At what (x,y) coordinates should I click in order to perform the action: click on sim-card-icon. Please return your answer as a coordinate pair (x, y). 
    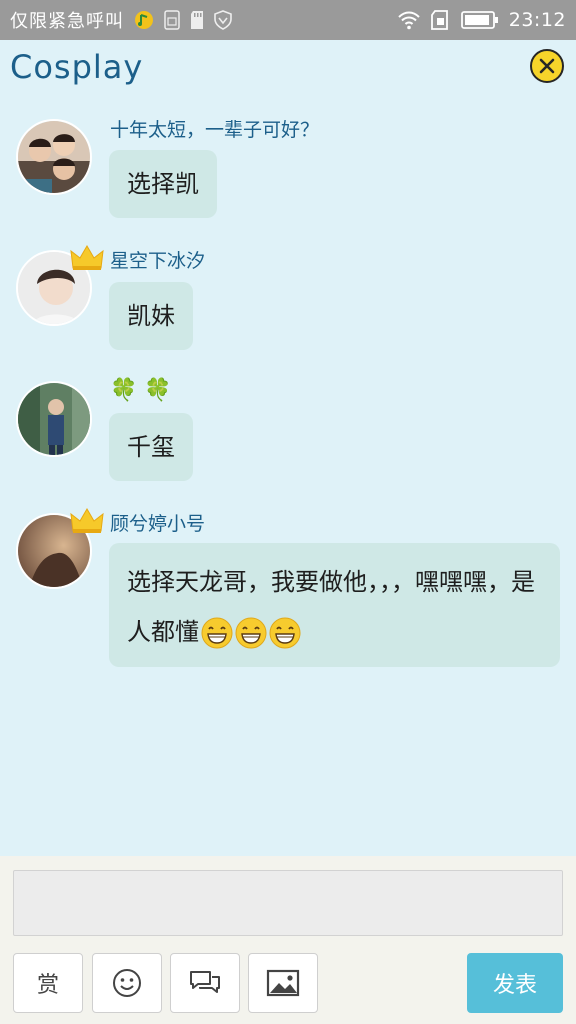
    Looking at the image, I should click on (439, 20).